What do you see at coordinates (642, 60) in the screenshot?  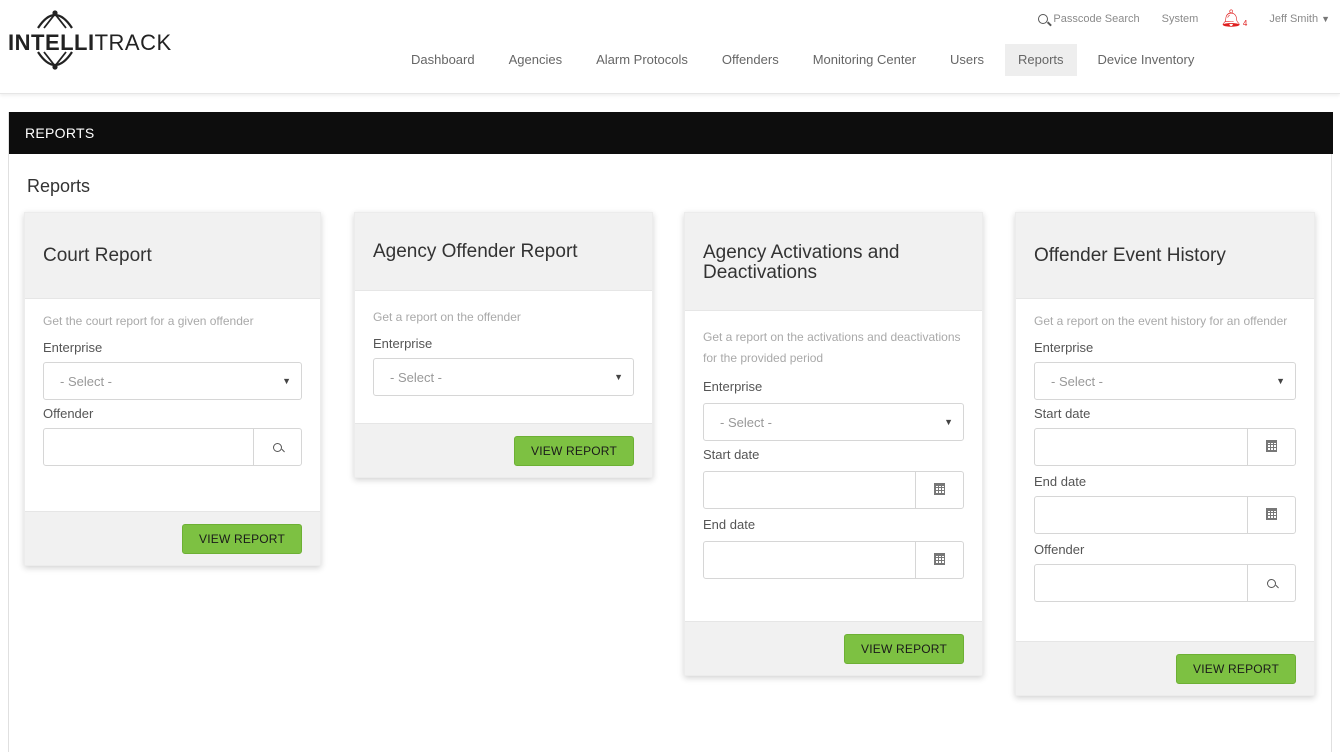 I see `nav-item-alarm-protocols: Alarm Protocols` at bounding box center [642, 60].